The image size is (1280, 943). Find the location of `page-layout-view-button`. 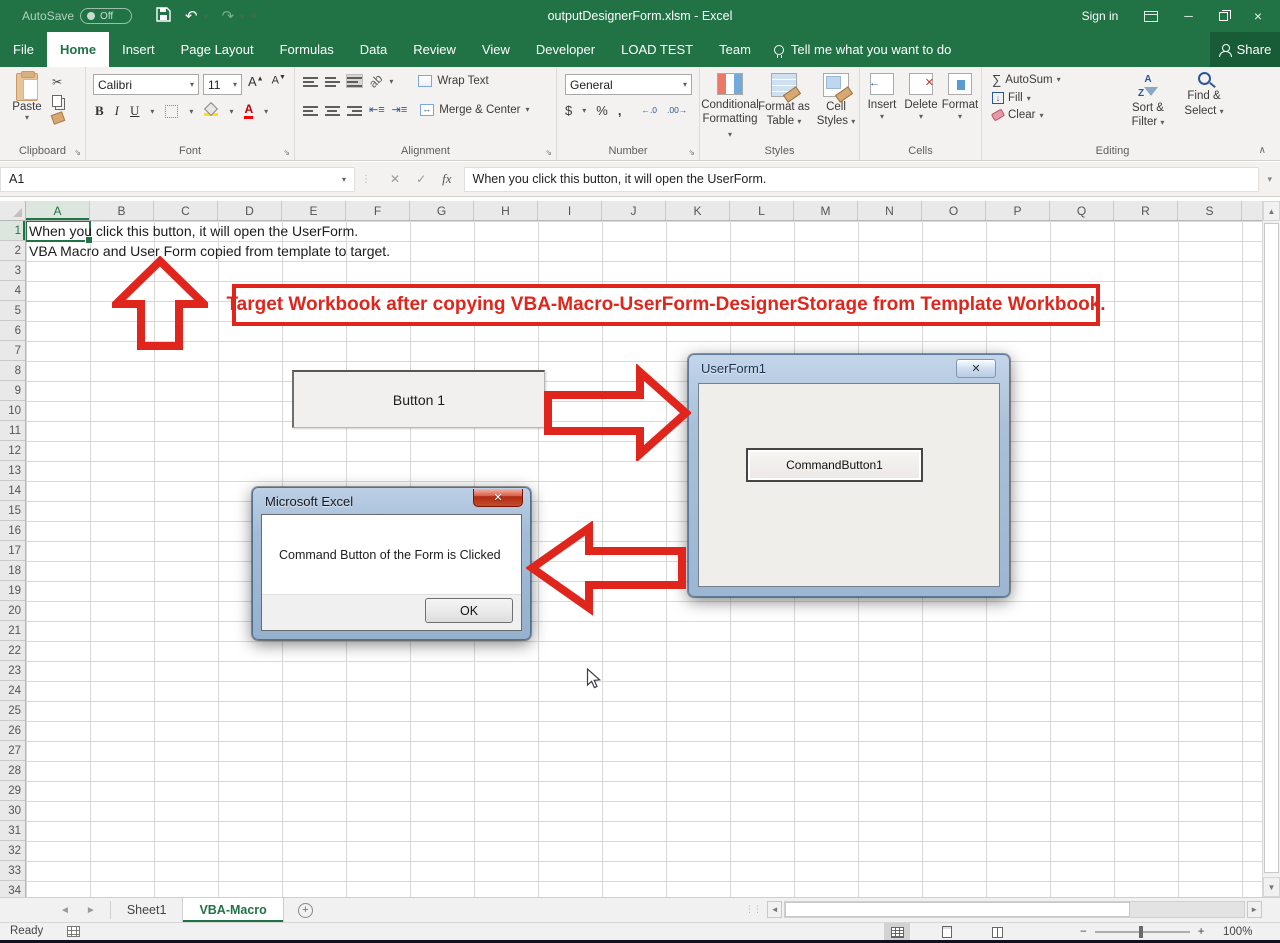

page-layout-view-button is located at coordinates (947, 932).